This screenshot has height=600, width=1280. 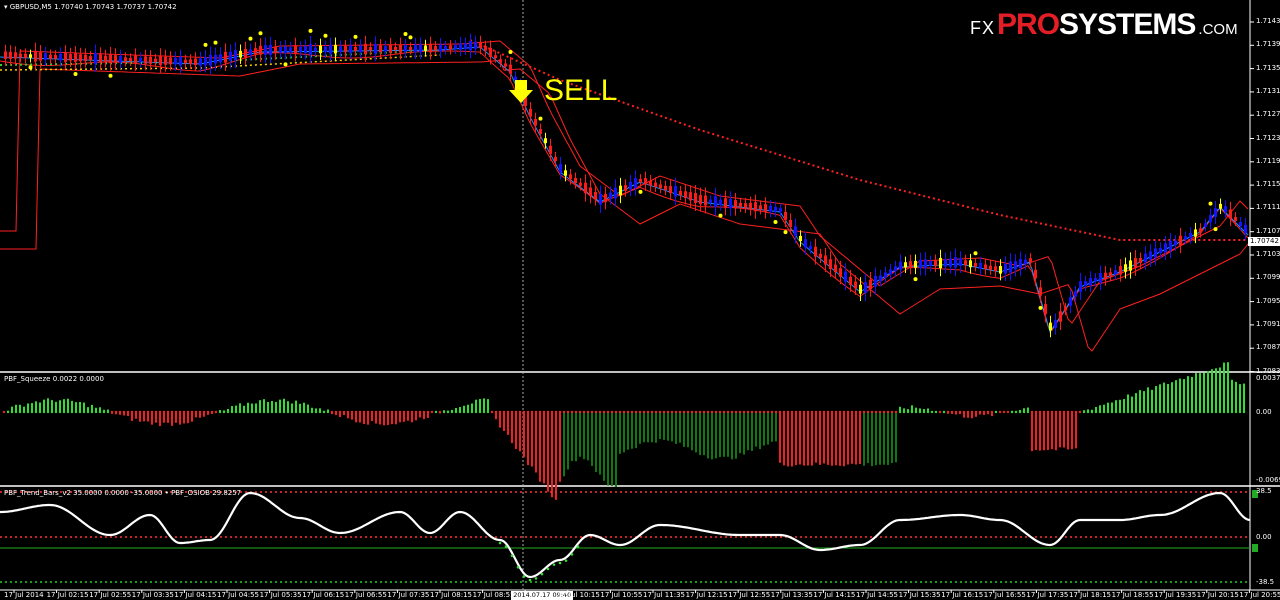 What do you see at coordinates (6, 7) in the screenshot?
I see `dropdown-arrow-icon: ▾` at bounding box center [6, 7].